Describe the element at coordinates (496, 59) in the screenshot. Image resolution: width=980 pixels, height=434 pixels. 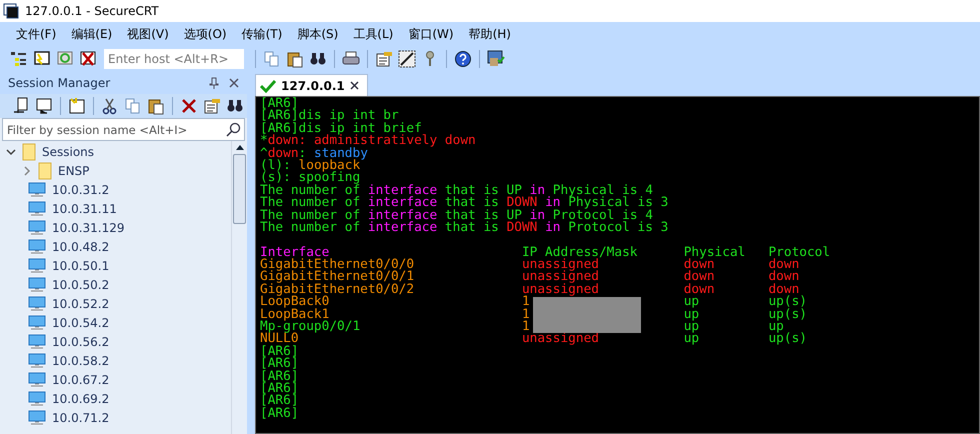
I see `sftp-icon` at that location.